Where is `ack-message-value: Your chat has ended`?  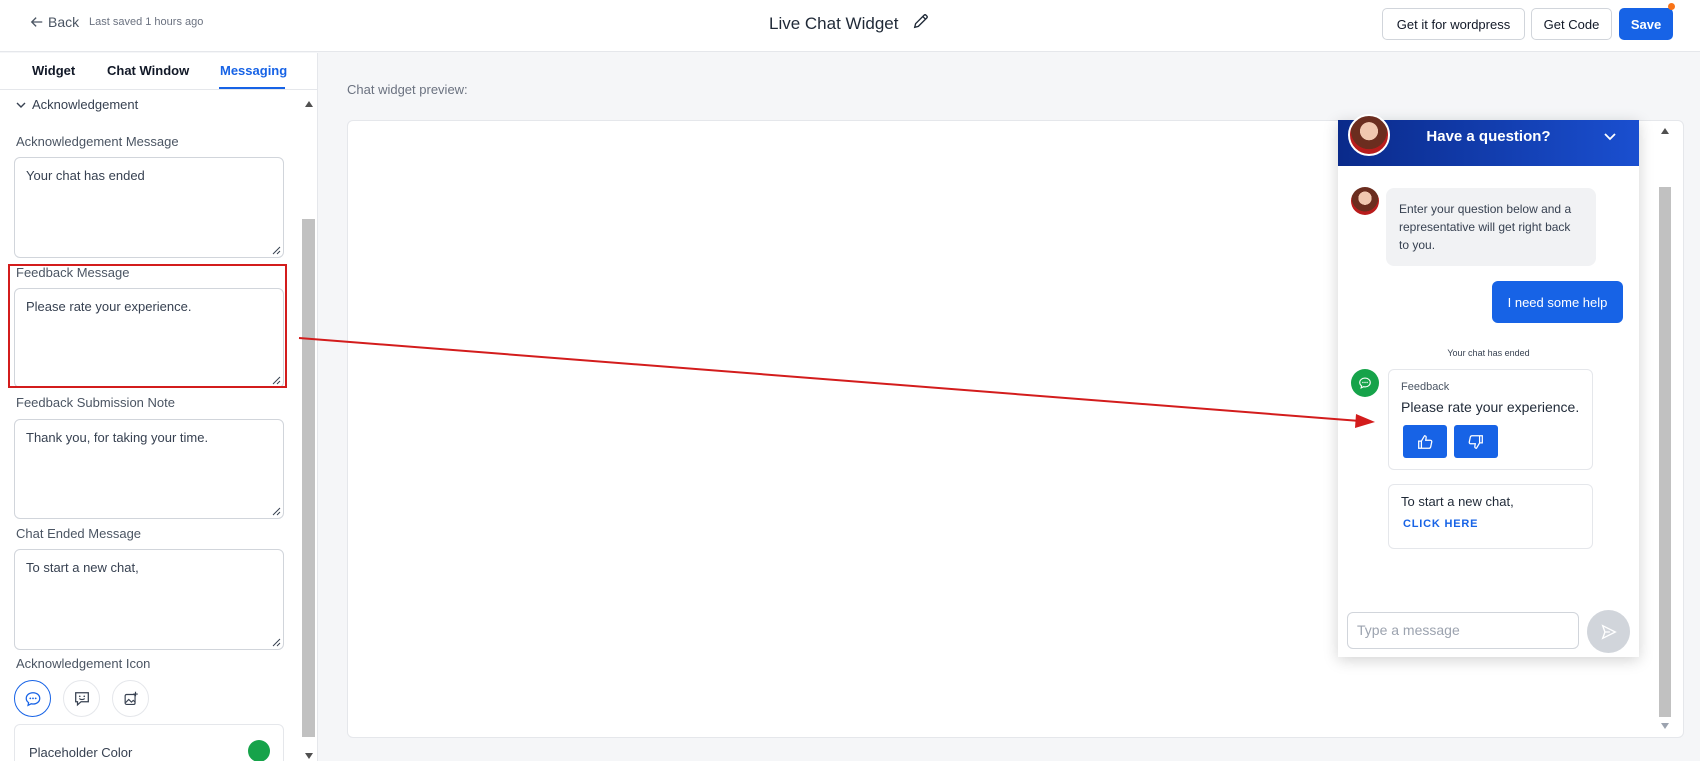
ack-message-value: Your chat has ended is located at coordinates (85, 175).